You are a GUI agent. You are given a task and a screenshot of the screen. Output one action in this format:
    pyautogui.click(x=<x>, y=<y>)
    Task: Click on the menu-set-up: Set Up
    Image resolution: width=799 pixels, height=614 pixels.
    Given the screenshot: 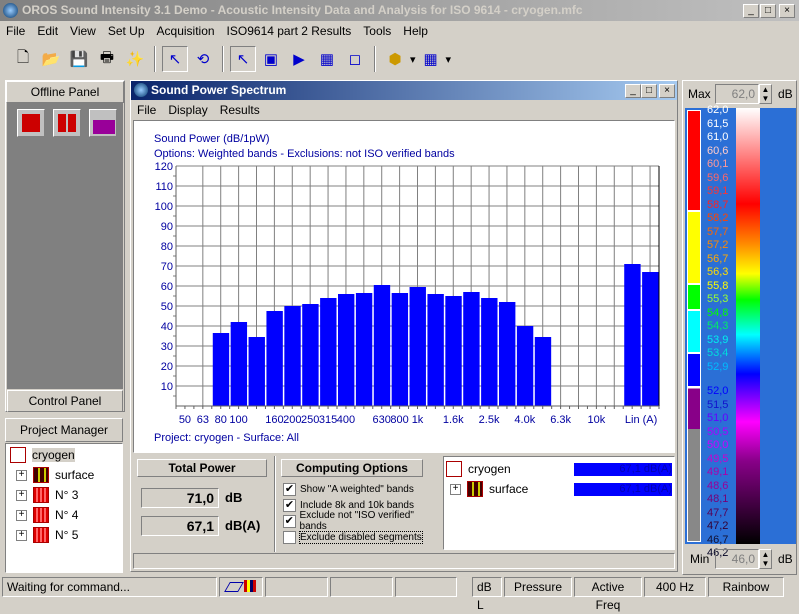 What is the action you would take?
    pyautogui.click(x=126, y=31)
    